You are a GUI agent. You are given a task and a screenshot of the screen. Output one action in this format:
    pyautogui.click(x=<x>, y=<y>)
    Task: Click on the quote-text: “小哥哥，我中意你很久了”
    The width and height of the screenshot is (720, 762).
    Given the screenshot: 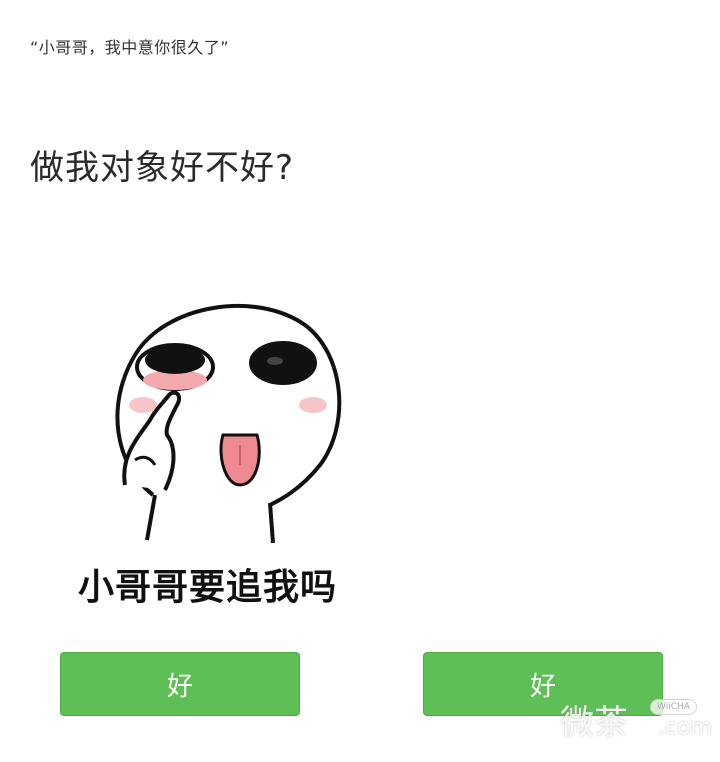 What is the action you would take?
    pyautogui.click(x=130, y=47)
    